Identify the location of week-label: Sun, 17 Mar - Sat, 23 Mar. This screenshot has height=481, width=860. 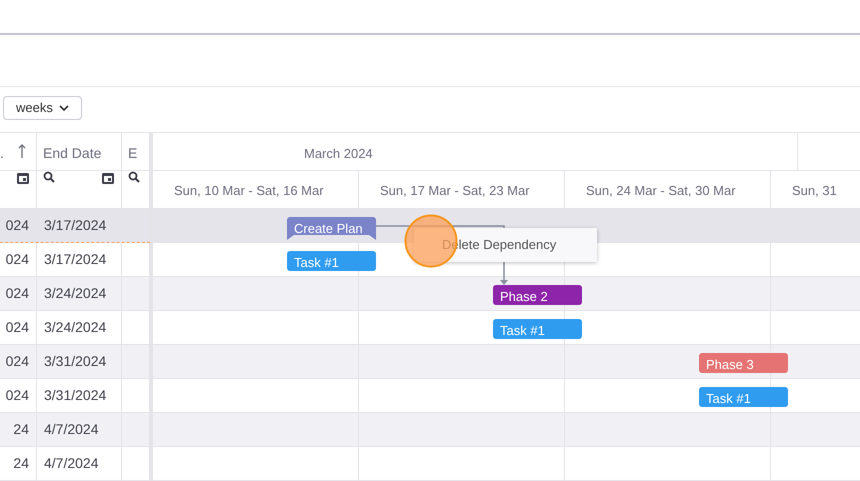
(455, 190).